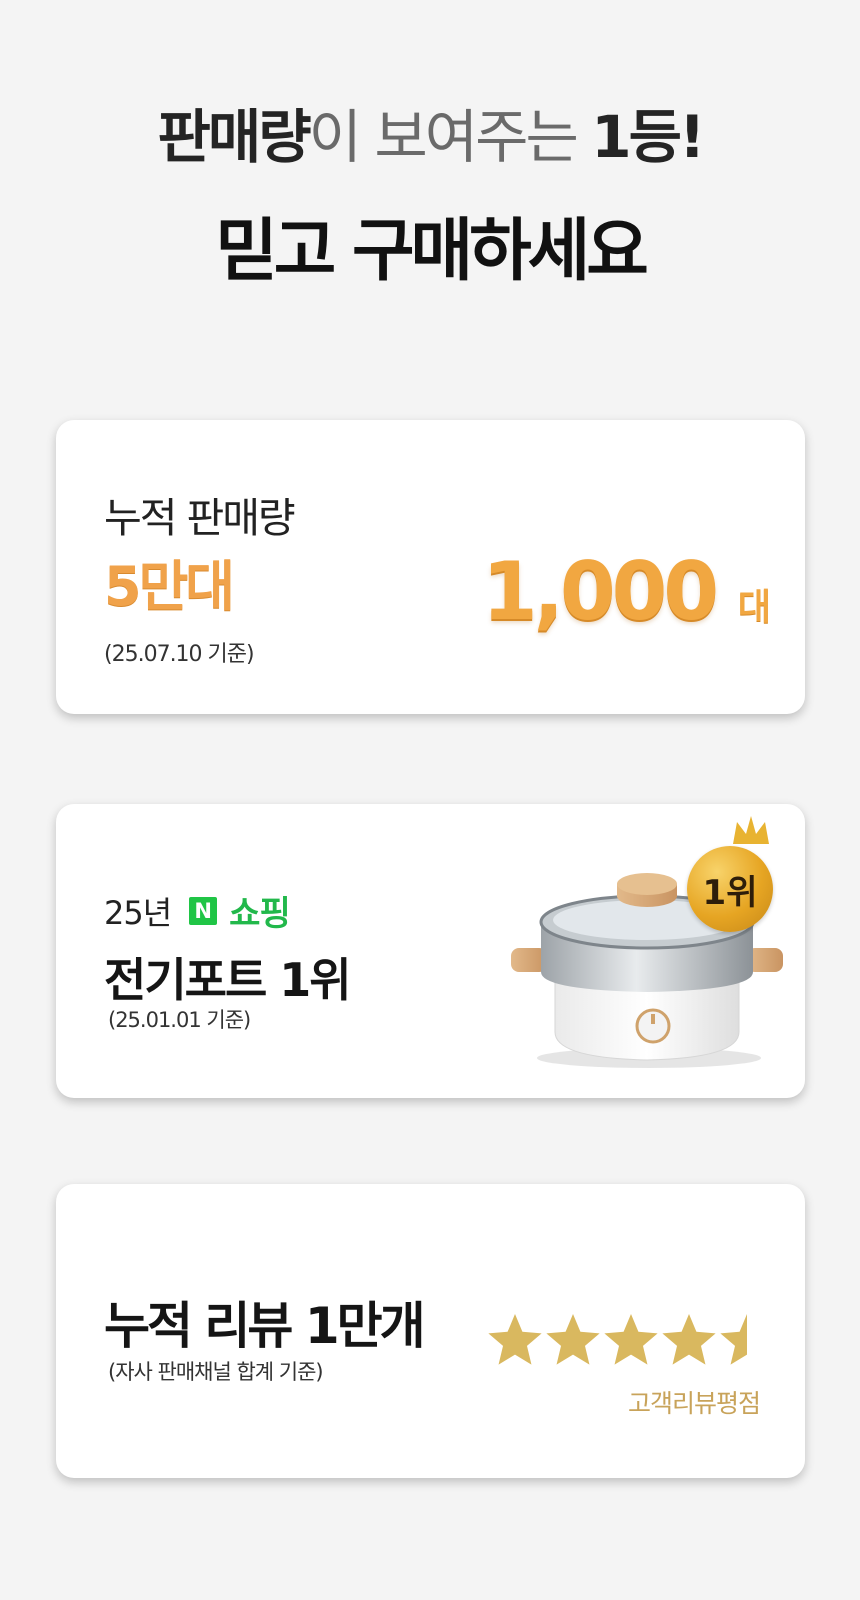  I want to click on review-title: 누적 리뷰 1만개, so click(265, 1326).